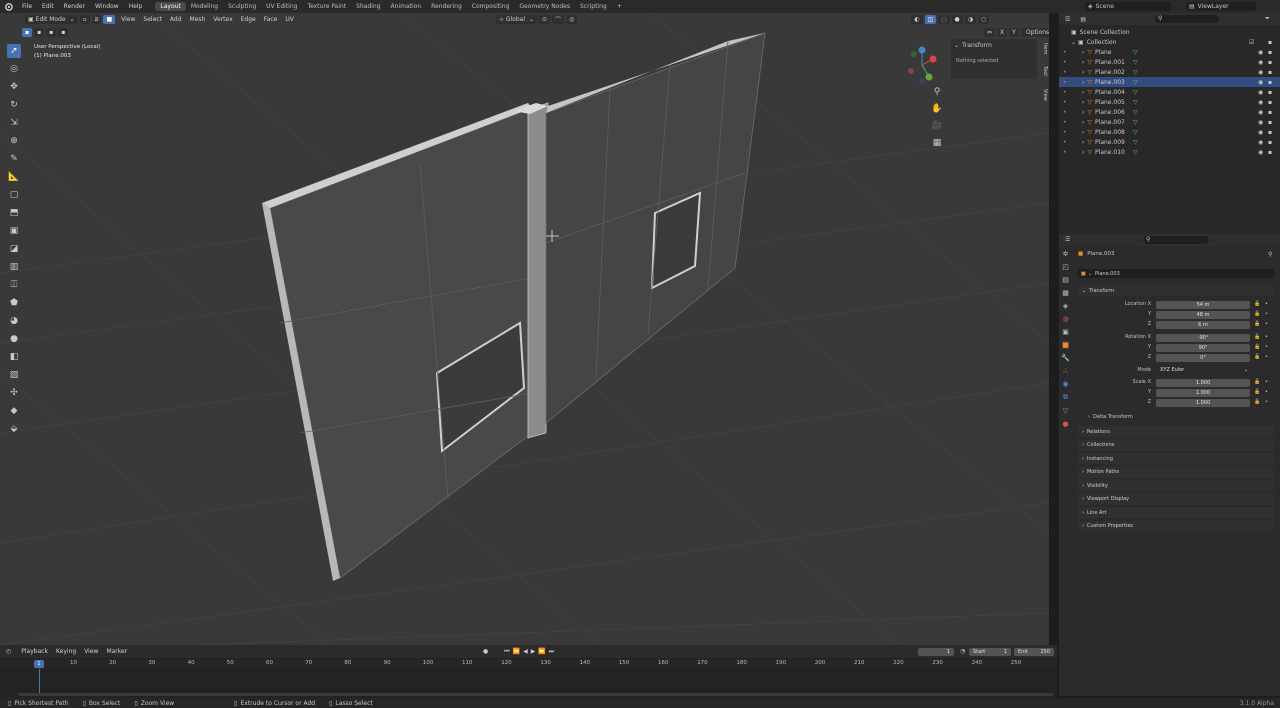  I want to click on record-icon: ●, so click(485, 652).